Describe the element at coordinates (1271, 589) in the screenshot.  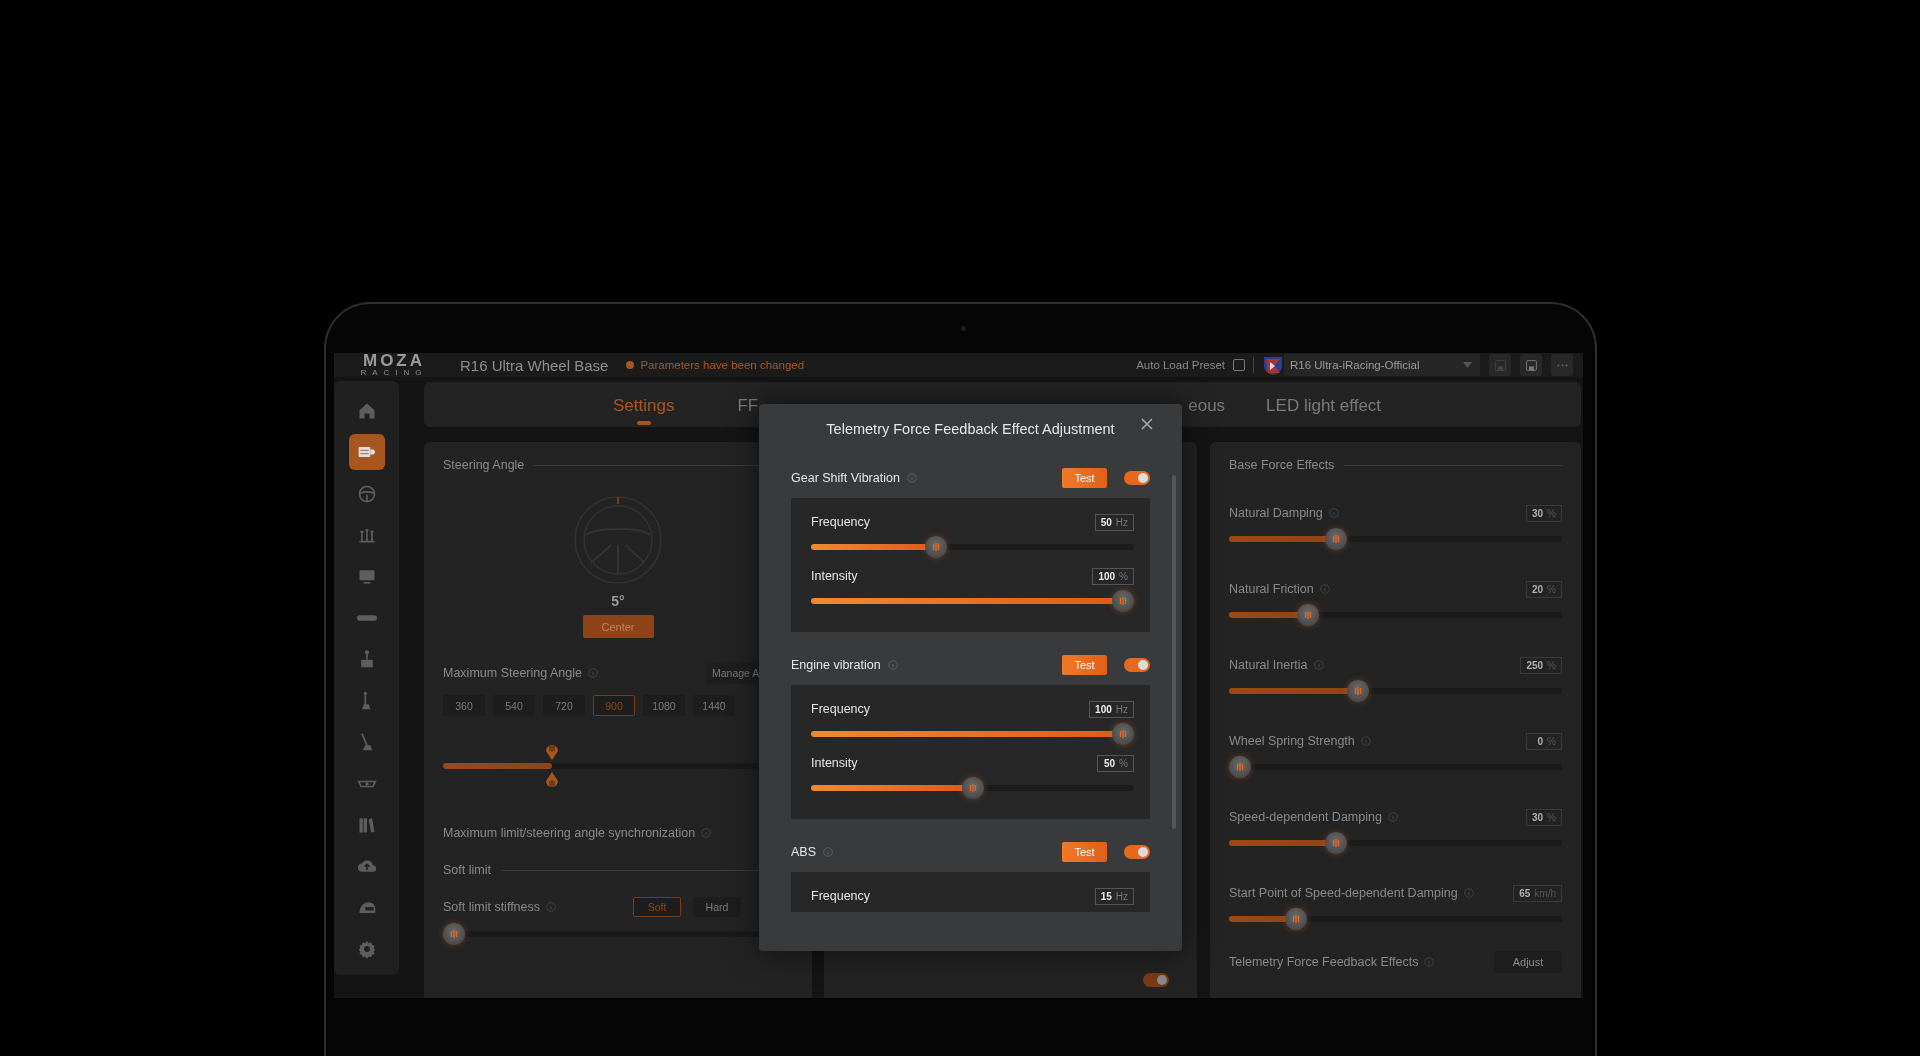
I see `field-label: Natural Friction` at that location.